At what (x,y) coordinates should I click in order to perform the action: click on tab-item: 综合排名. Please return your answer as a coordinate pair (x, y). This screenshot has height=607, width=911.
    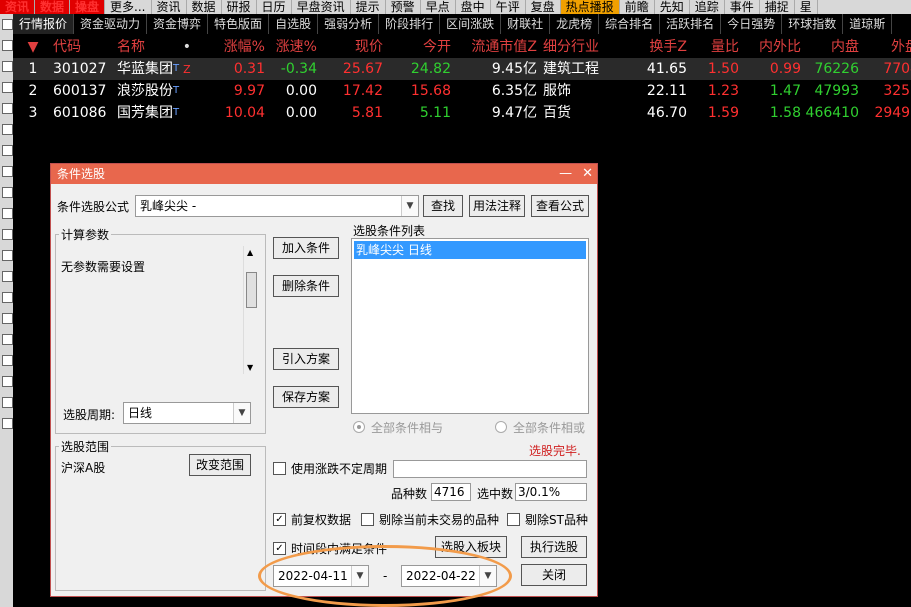
    Looking at the image, I should click on (630, 24).